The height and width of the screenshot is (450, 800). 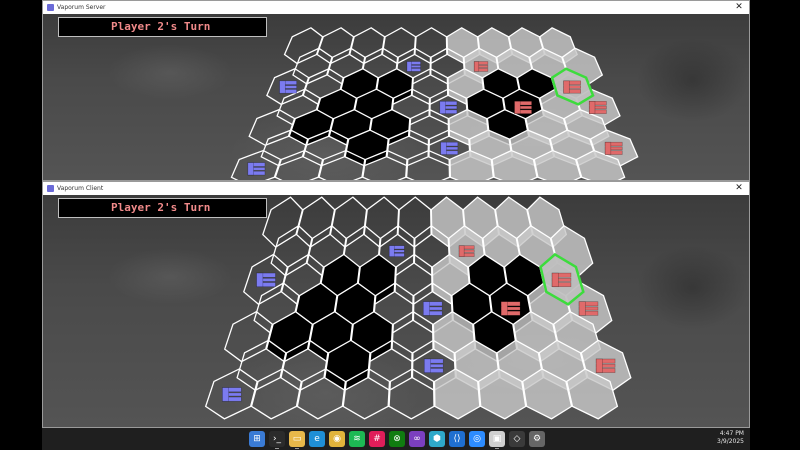 I want to click on zoom-icon: ◎, so click(x=477, y=439).